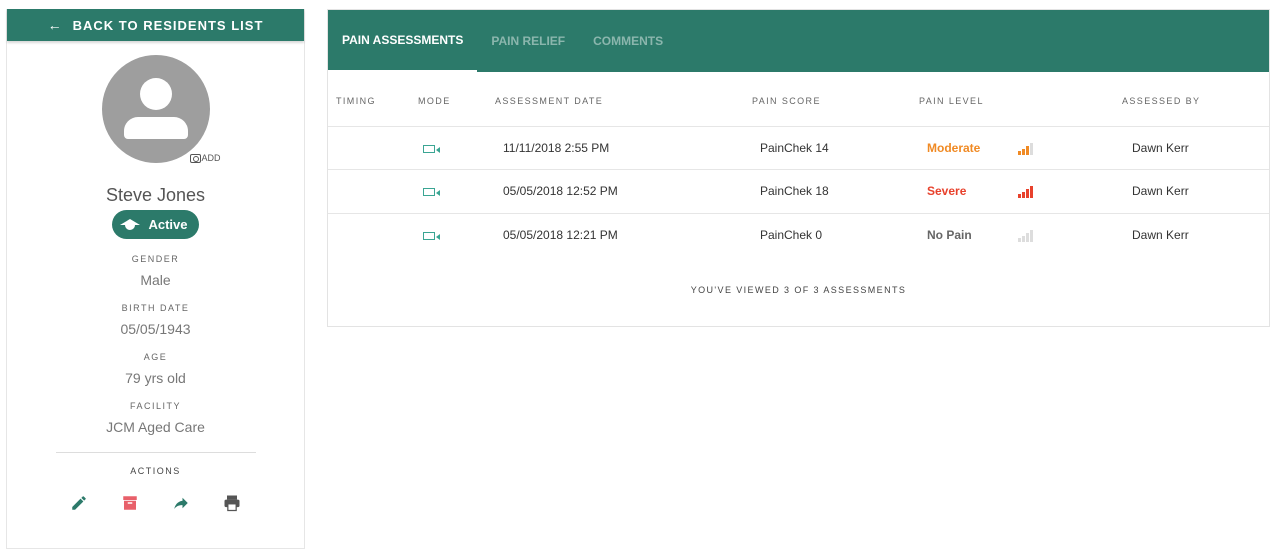 The width and height of the screenshot is (1277, 549). I want to click on add-photo-button: ADD, so click(205, 158).